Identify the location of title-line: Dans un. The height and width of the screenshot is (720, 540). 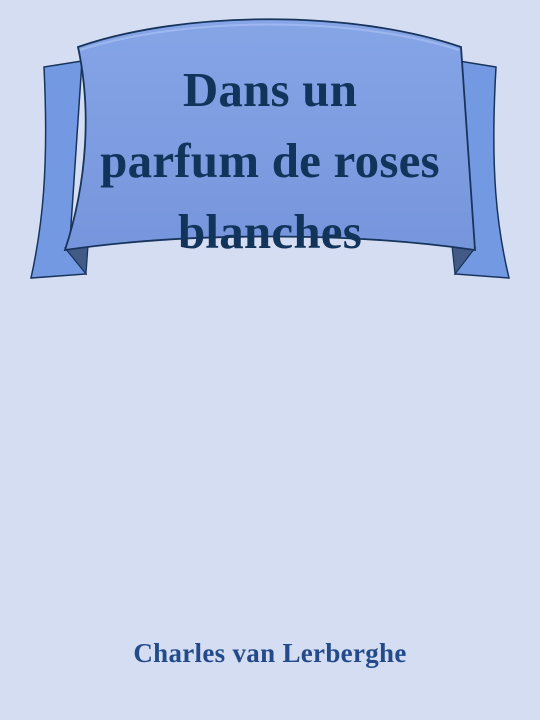
(270, 89).